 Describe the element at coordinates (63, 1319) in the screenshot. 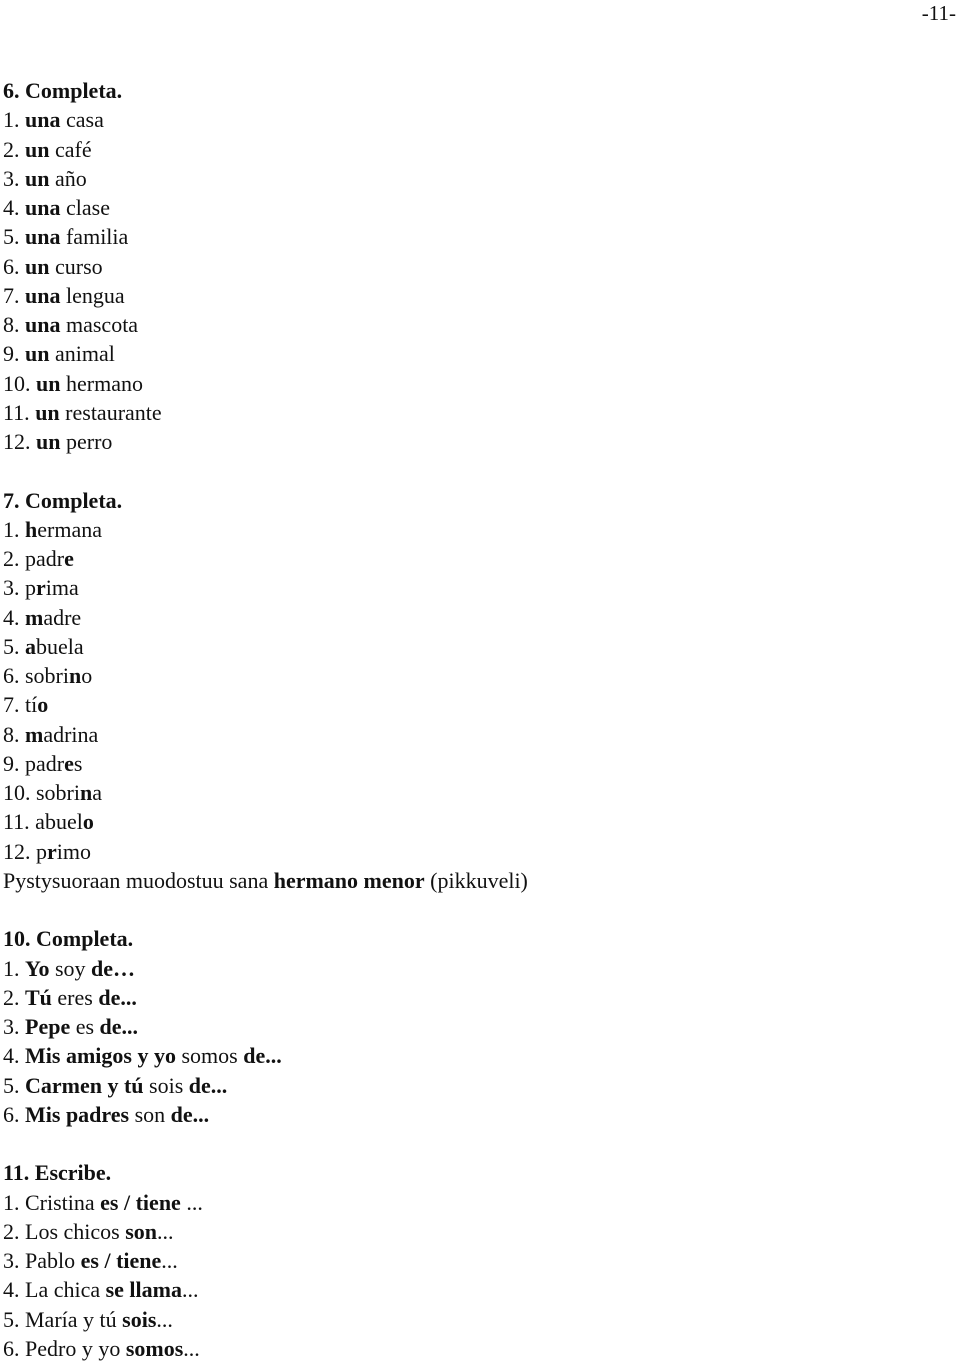

I see `answer-text: 5. María y tú` at that location.